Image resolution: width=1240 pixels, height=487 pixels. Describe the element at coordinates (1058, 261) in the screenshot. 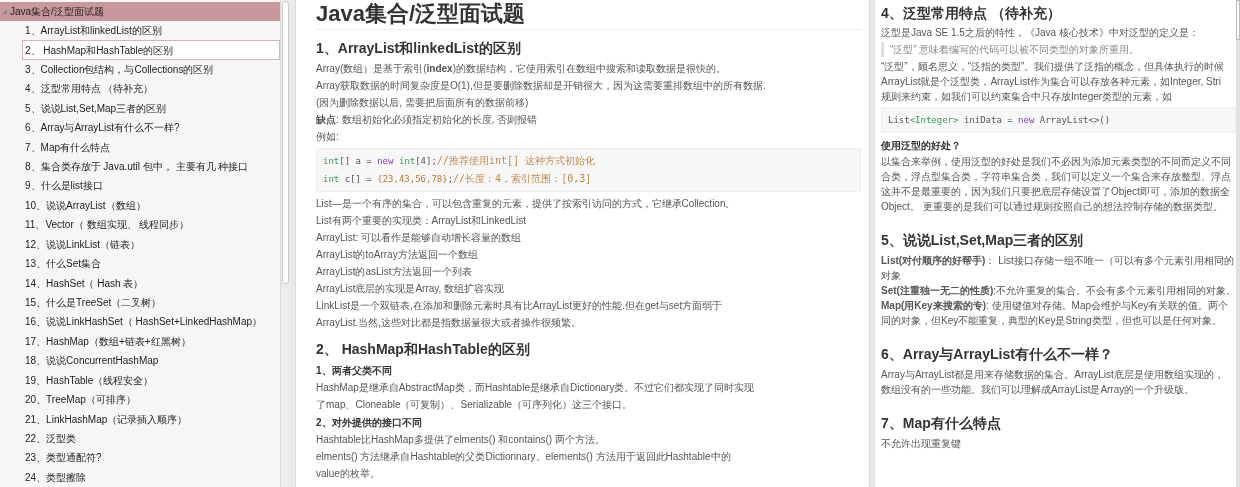

I see `text-line: List(对付顺序的好帮手)： List接口存储一组不唯一（可以有多个元素引用相同的` at that location.